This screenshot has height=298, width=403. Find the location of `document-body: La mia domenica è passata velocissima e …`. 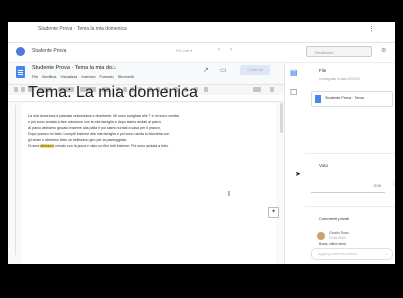

document-body: La mia domenica è passata velocissima e … is located at coordinates (144, 131).